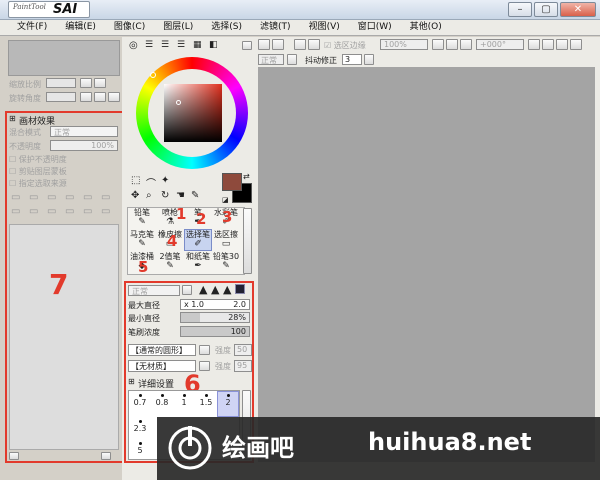 The height and width of the screenshot is (480, 600). What do you see at coordinates (100, 97) in the screenshot?
I see `rotate-right-button` at bounding box center [100, 97].